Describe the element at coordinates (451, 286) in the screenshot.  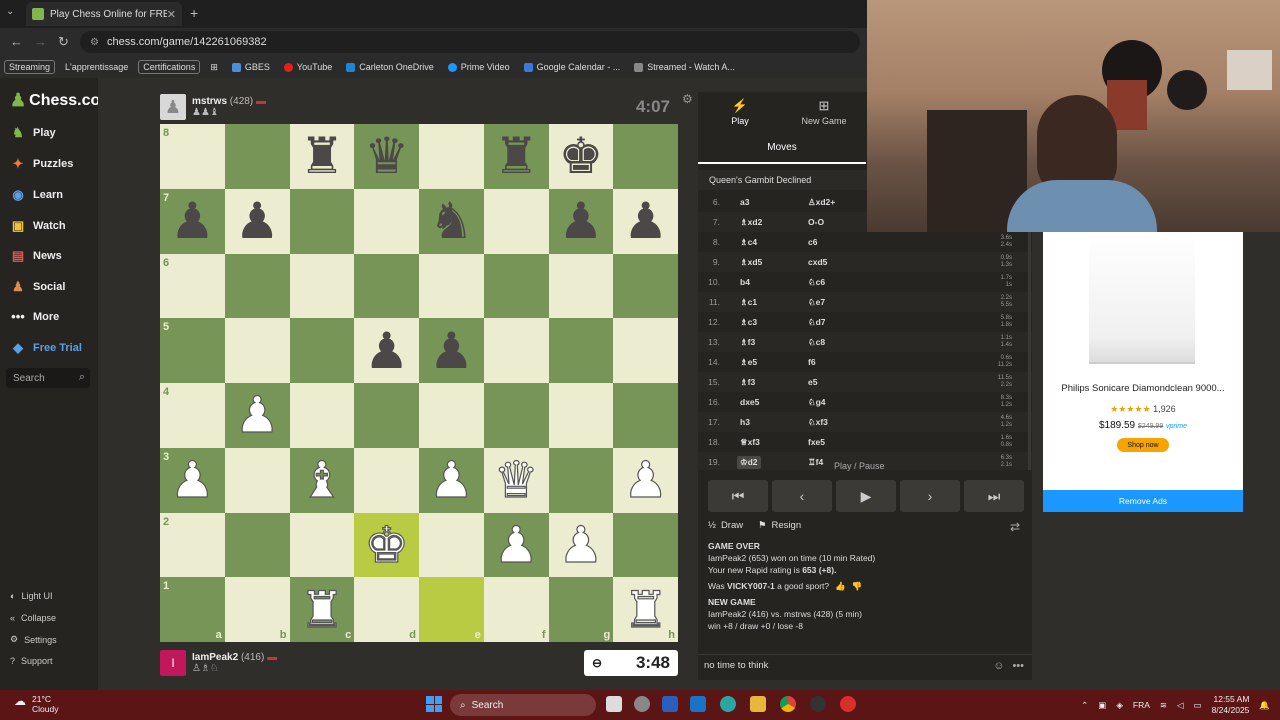
I see `square-e6` at that location.